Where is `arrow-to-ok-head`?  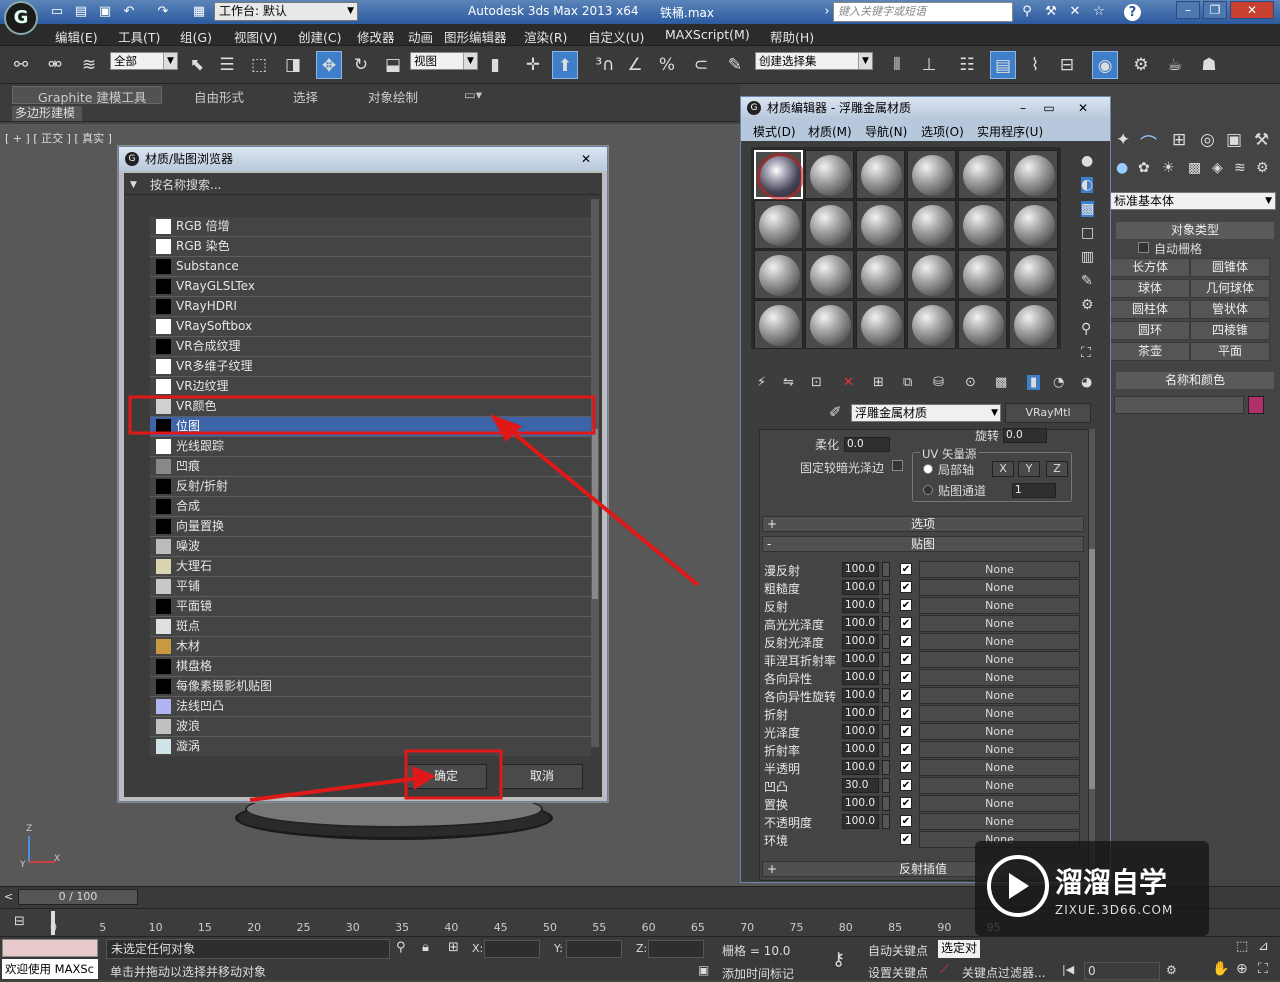
arrow-to-ok-head is located at coordinates (424, 778).